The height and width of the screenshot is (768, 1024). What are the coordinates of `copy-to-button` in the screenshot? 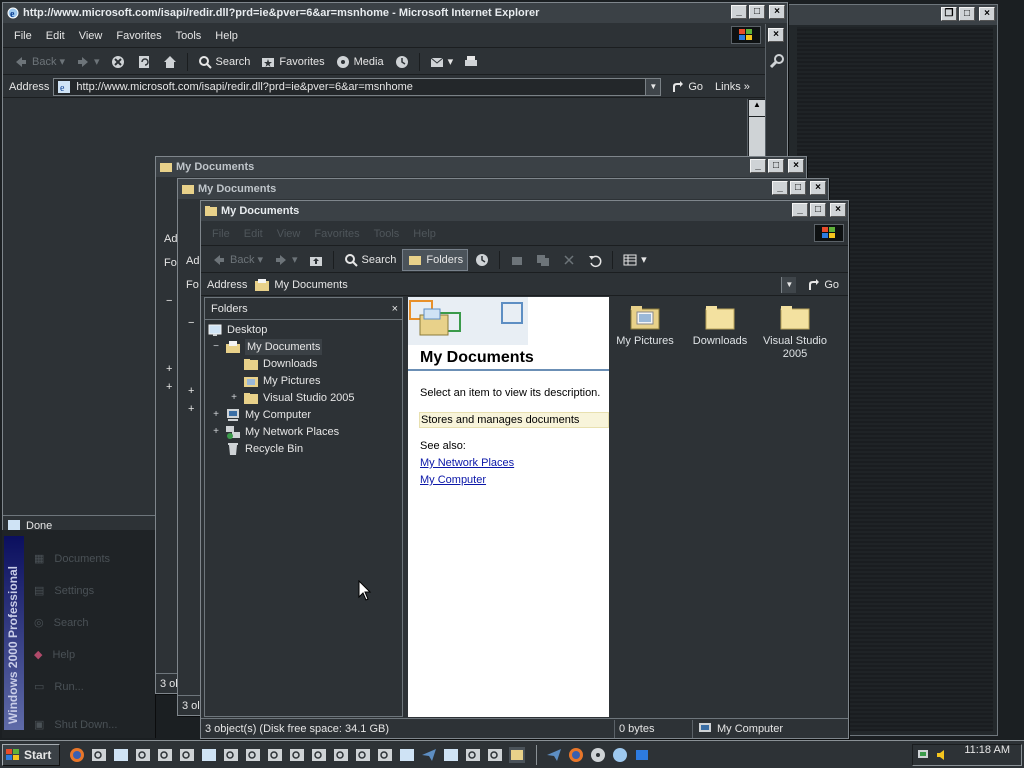 It's located at (543, 260).